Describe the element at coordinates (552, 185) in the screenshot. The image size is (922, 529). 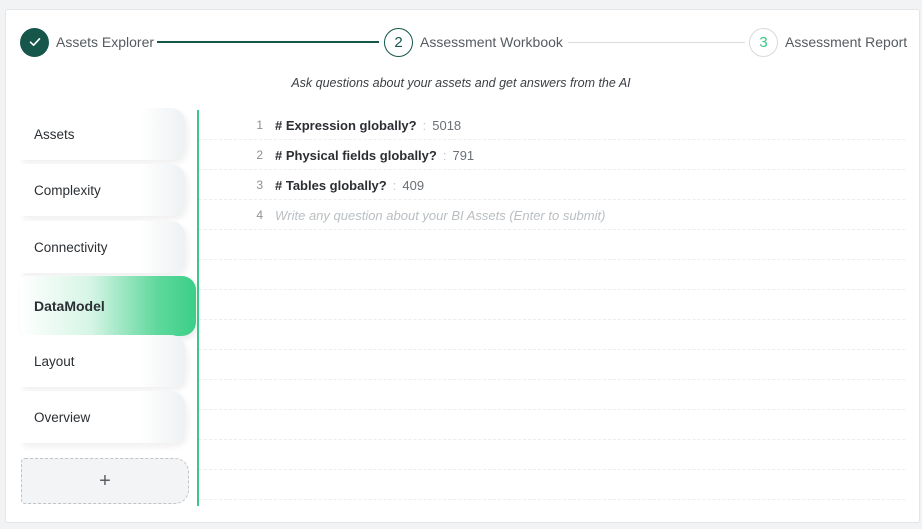
I see `question-row: 3 # Tables globally? : 409` at that location.